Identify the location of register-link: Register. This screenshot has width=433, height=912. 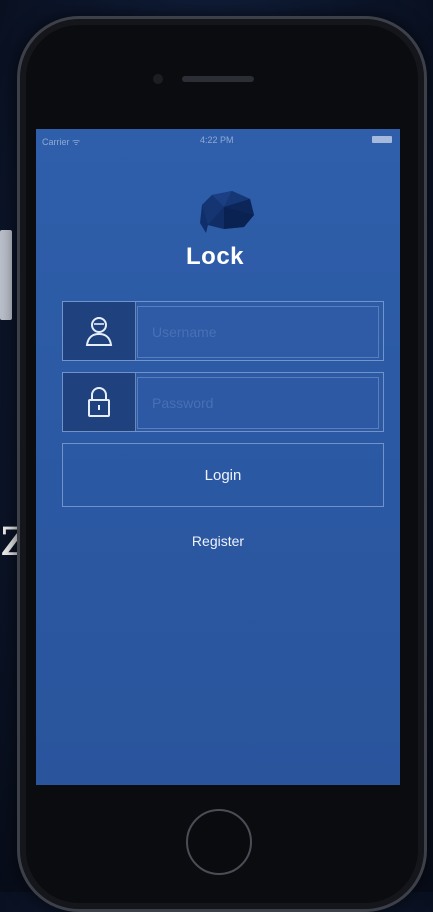
(218, 541).